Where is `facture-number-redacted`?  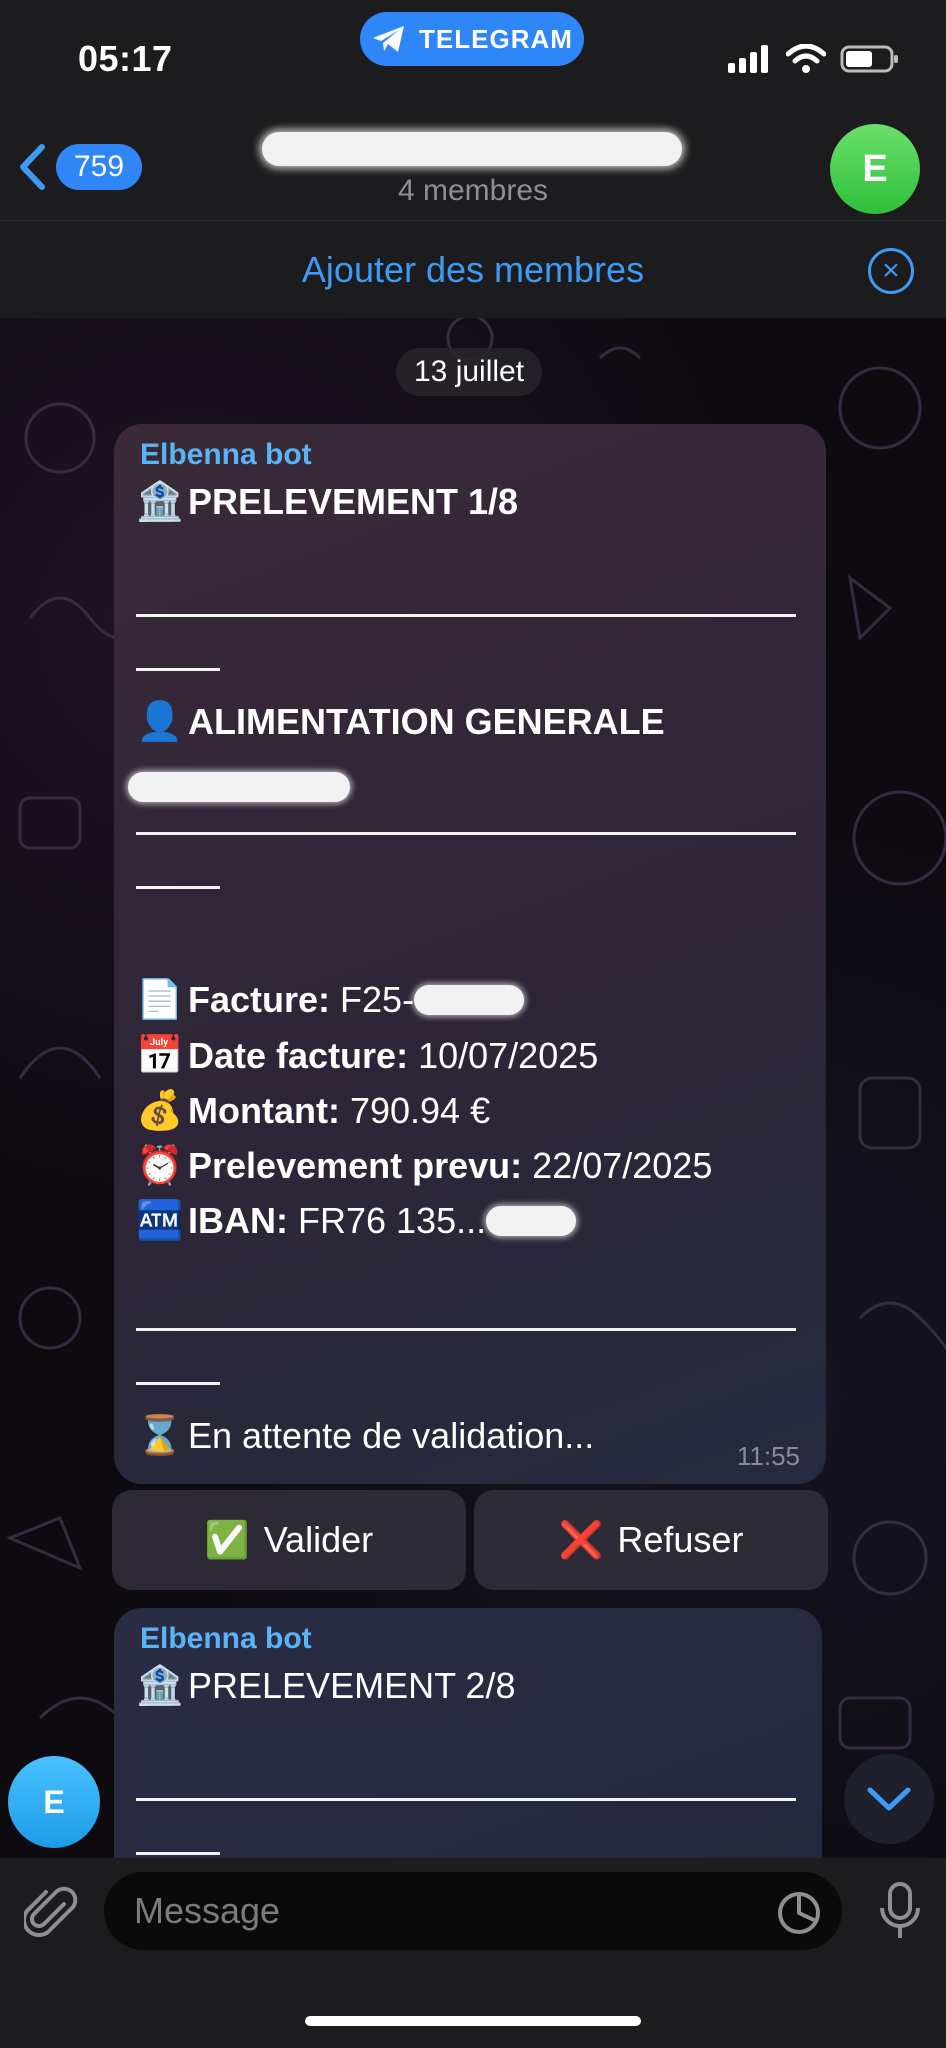 facture-number-redacted is located at coordinates (469, 1000).